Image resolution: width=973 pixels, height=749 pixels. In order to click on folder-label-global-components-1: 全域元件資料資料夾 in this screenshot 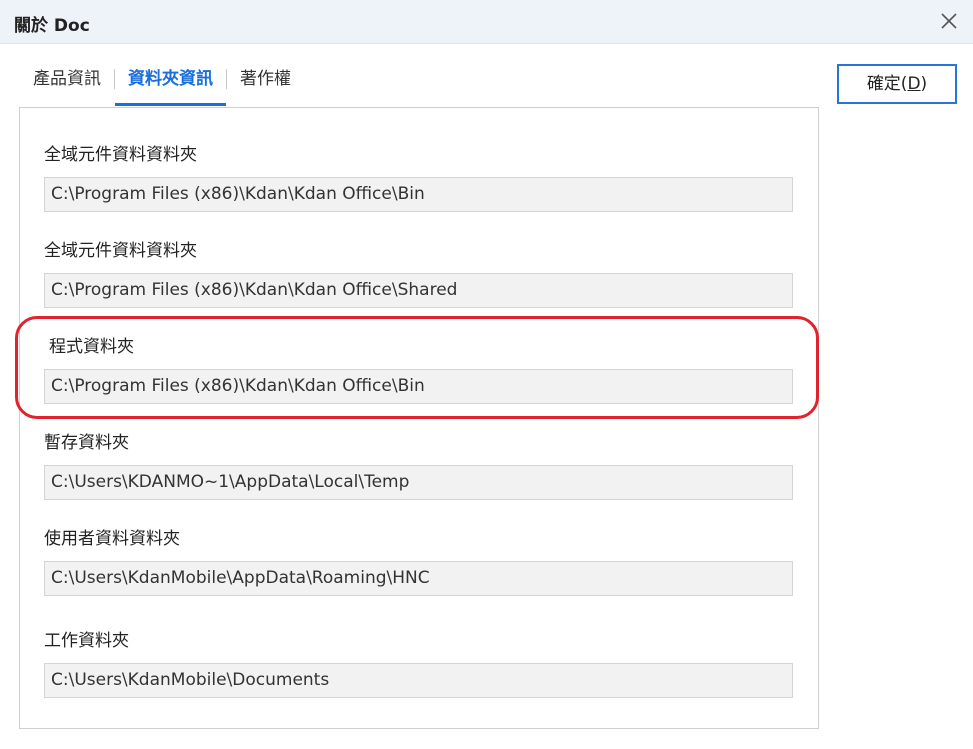, I will do `click(120, 155)`.